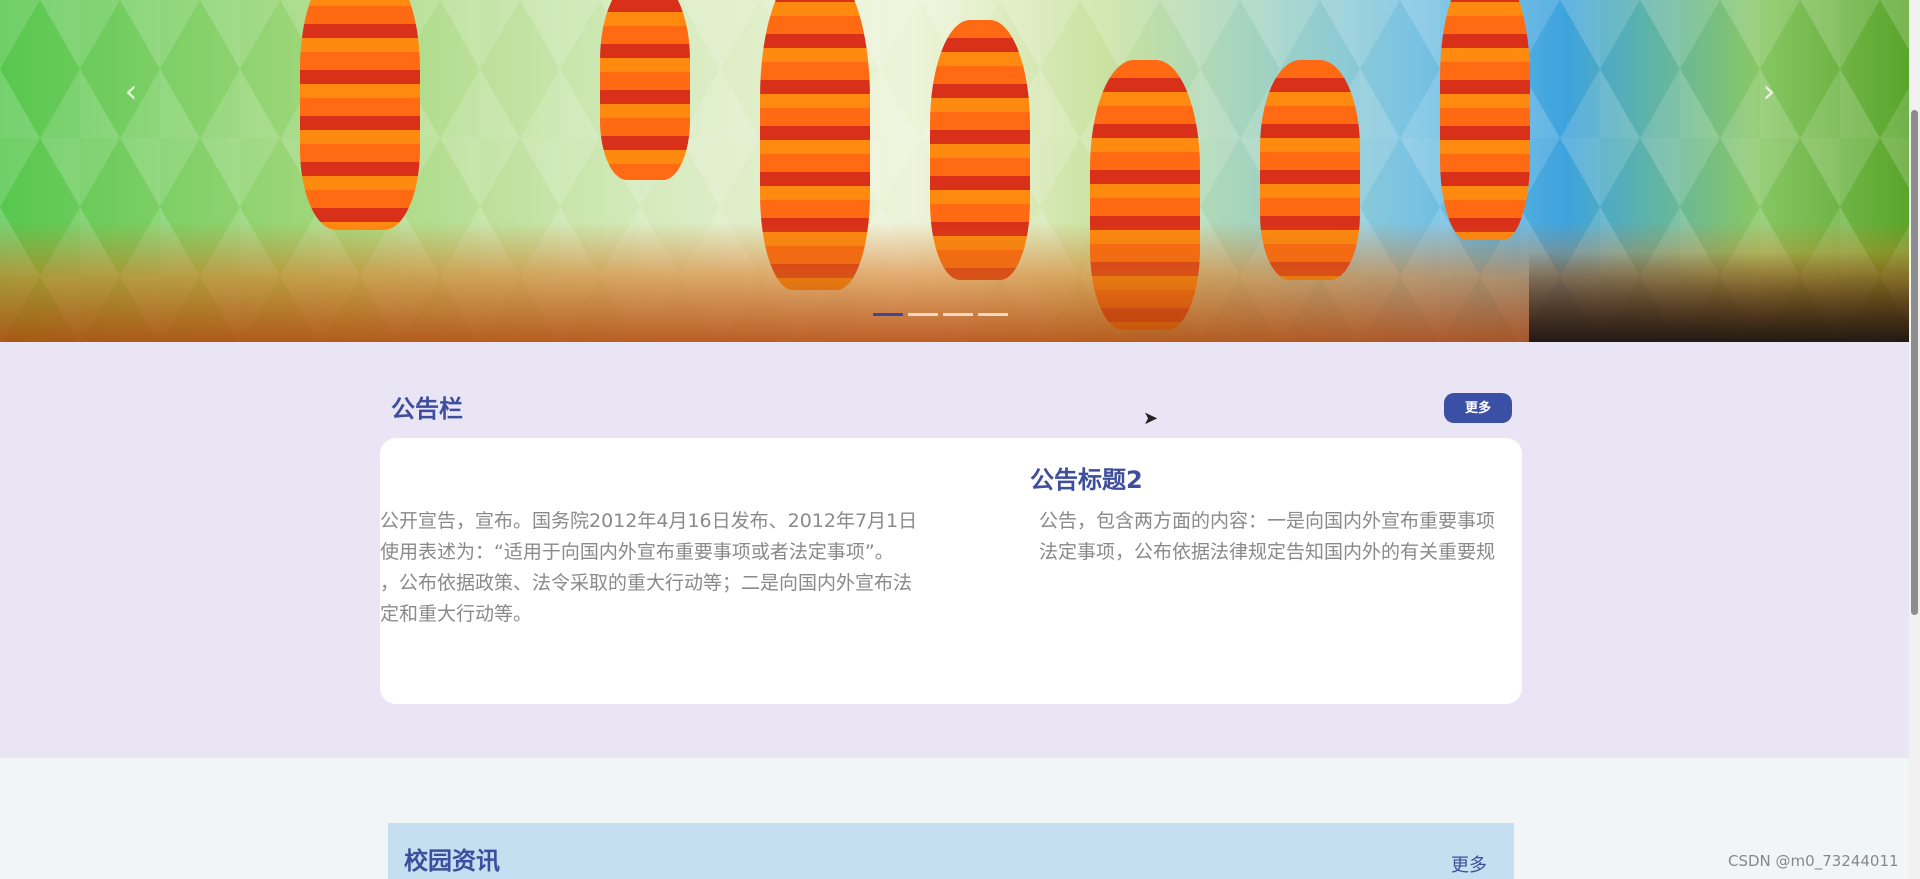 The width and height of the screenshot is (1920, 879). I want to click on banner-grass-dark, so click(1719, 297).